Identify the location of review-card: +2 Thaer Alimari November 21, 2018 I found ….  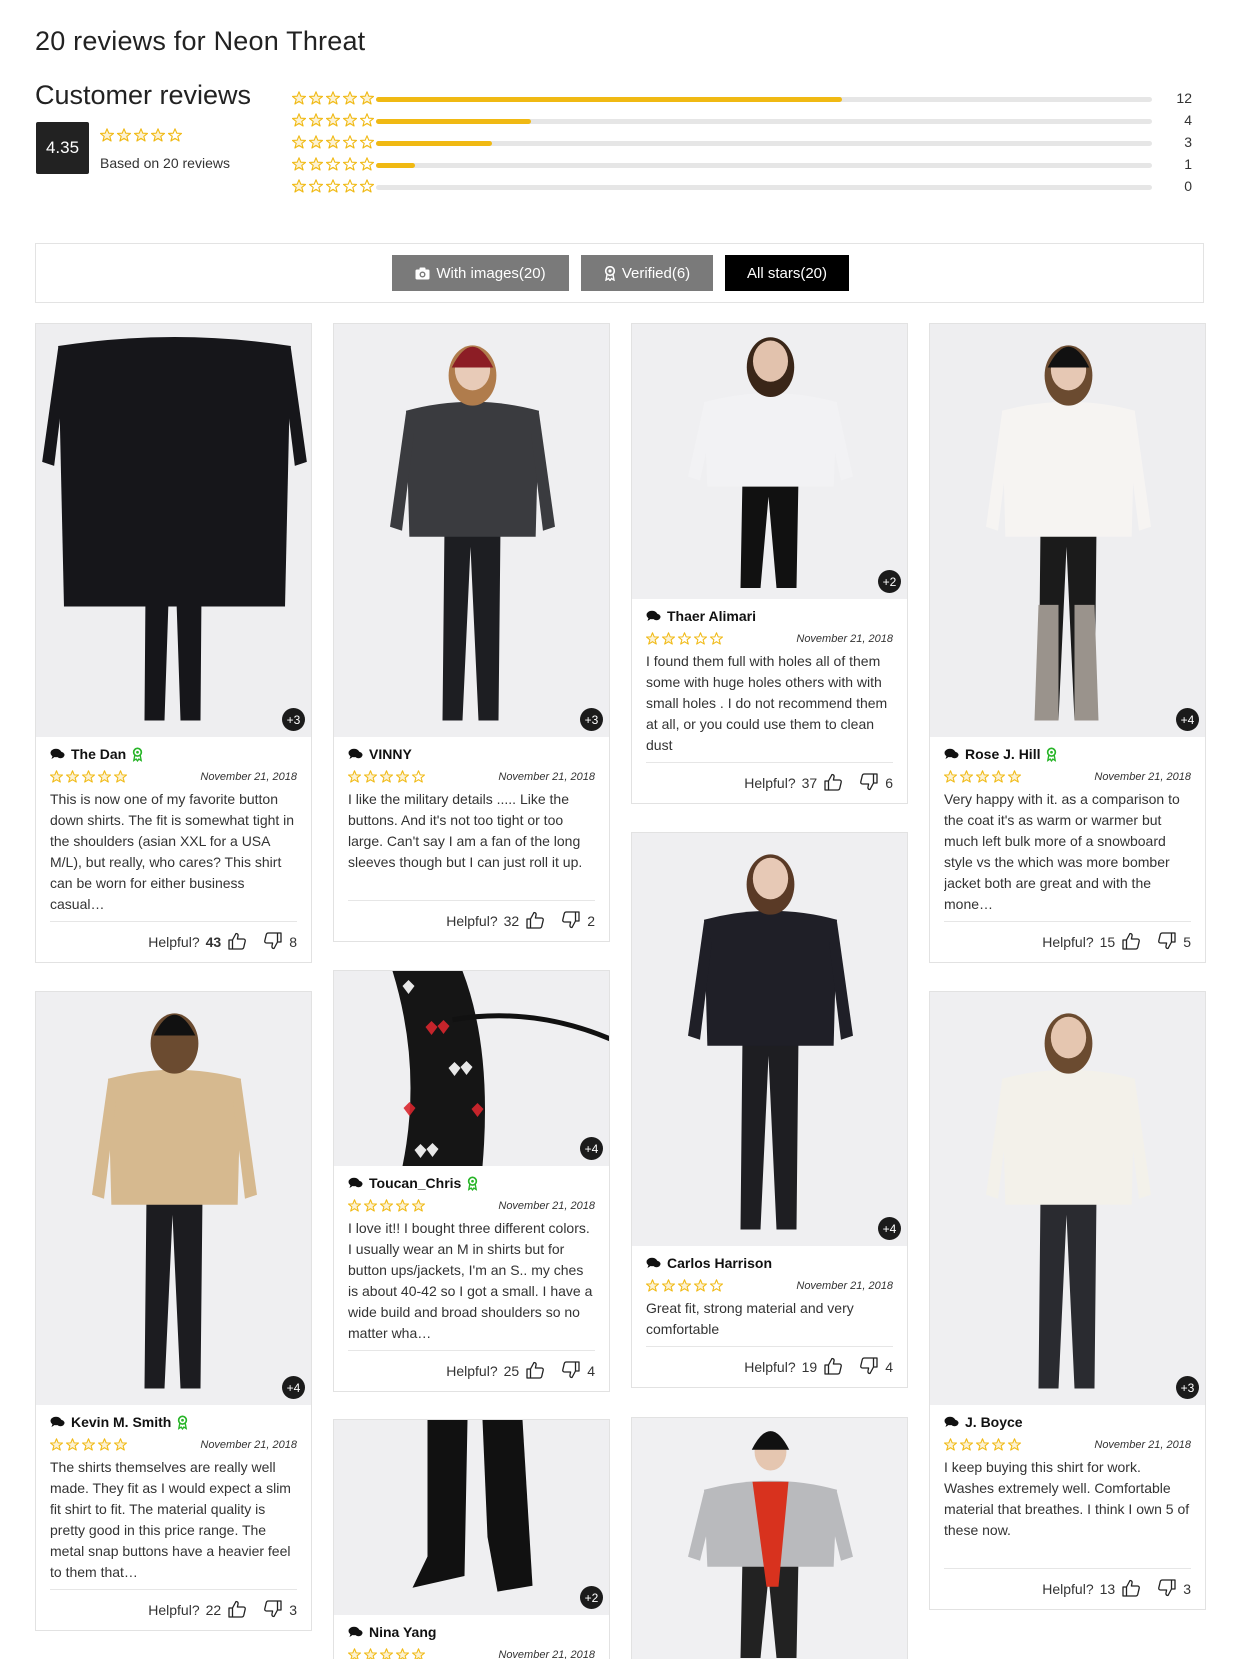
(769, 563).